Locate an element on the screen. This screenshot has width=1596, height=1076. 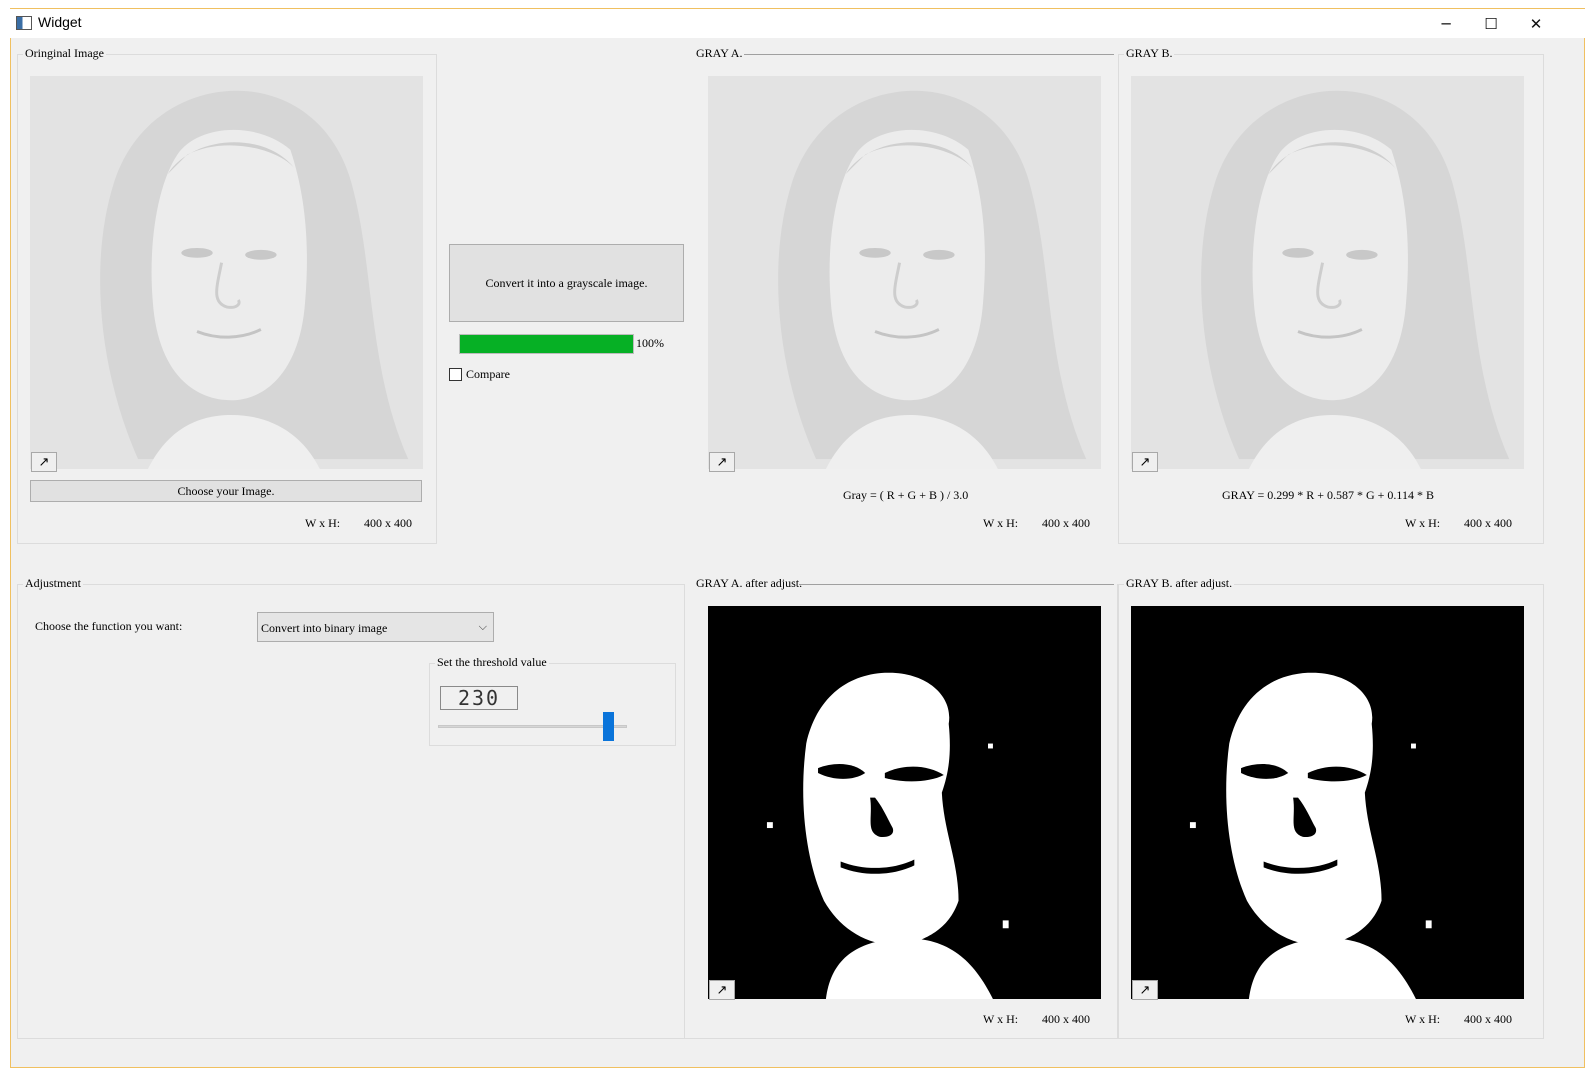
gray-a-formula: Gray = ( R + G + B ) / 3.0 is located at coordinates (906, 495).